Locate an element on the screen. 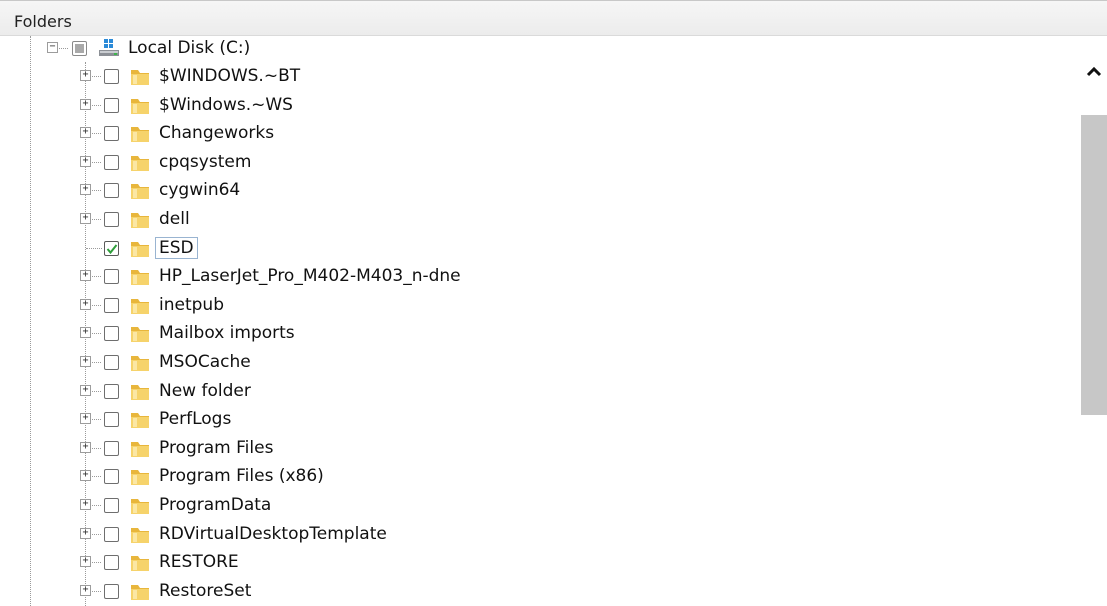 The height and width of the screenshot is (606, 1107). tree-item-folder: + ProgramData is located at coordinates (450, 506).